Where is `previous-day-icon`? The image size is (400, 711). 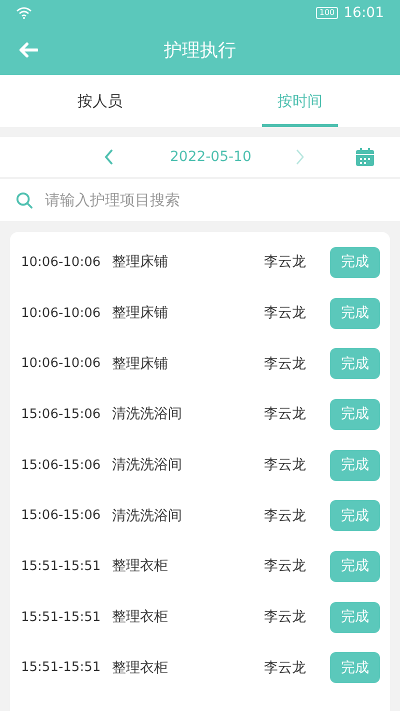
previous-day-icon is located at coordinates (109, 157).